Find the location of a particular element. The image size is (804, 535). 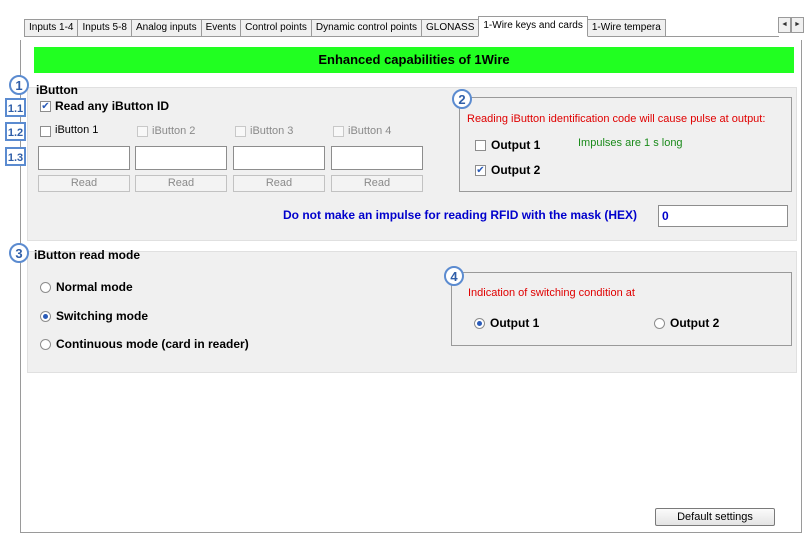

cropped-top-text: ~ ~ ~ ~ ~ ~ ~ ~ is located at coordinates (176, 3).